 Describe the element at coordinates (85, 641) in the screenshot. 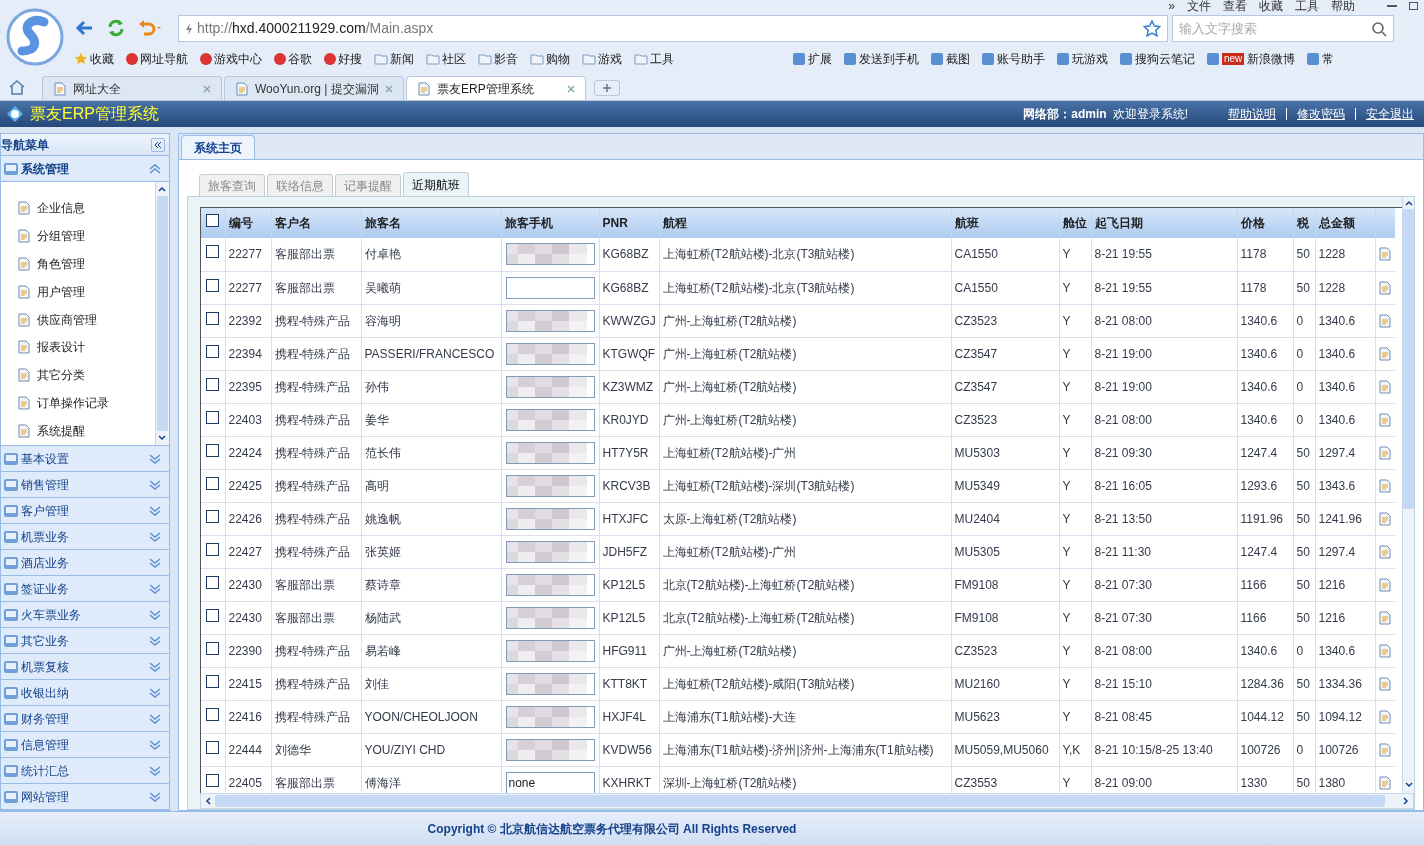

I see `menu-group-header: 其它业务` at that location.